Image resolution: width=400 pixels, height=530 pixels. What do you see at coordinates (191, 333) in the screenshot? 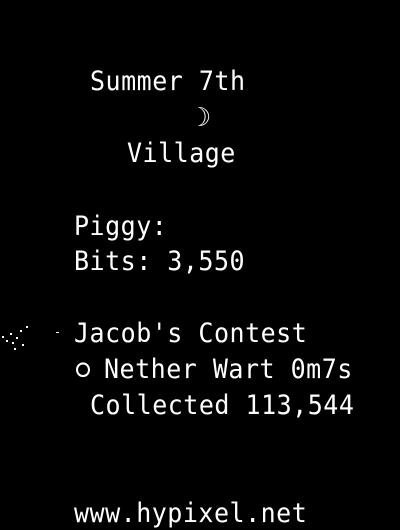
I see `contest-title: Jacob's Contest` at bounding box center [191, 333].